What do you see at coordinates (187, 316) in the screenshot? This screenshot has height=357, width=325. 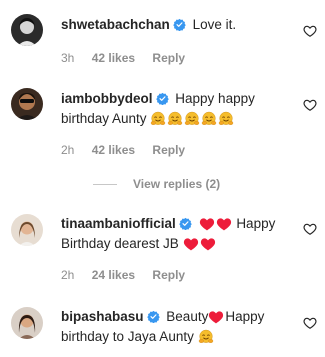 I see `comment-body: Beauty` at bounding box center [187, 316].